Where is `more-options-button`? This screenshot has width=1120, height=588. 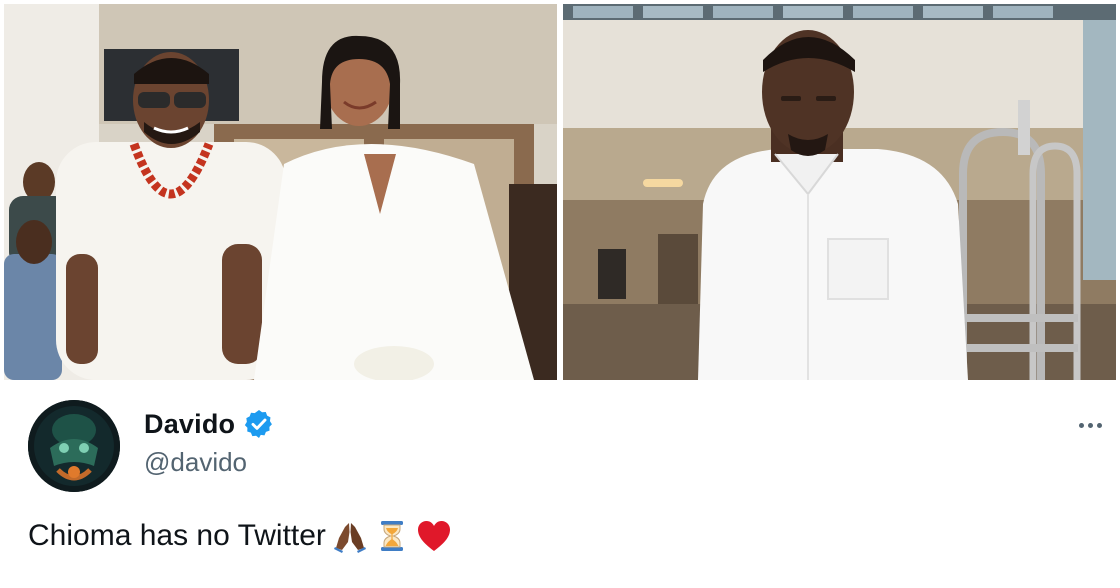 more-options-button is located at coordinates (1090, 425).